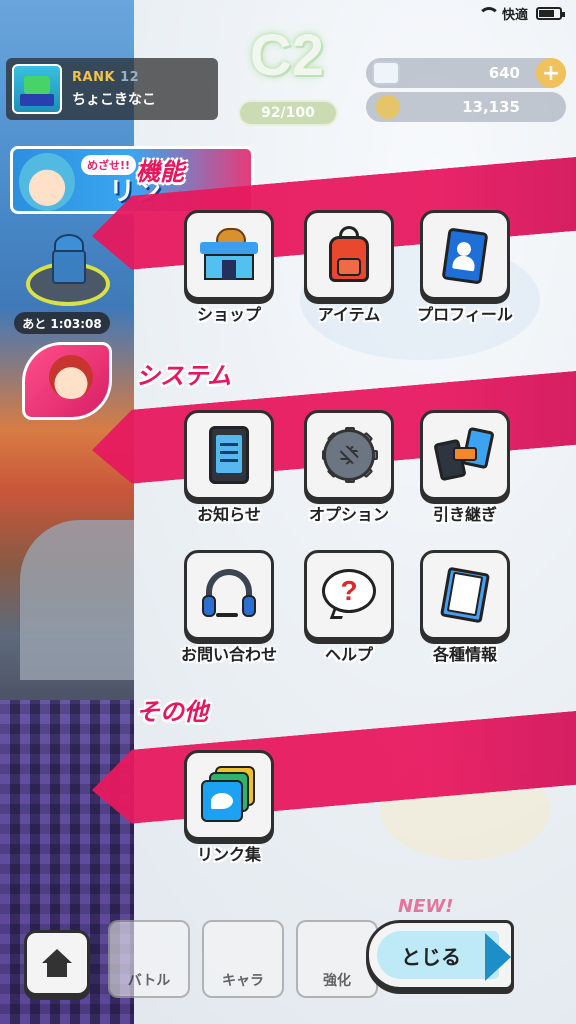  What do you see at coordinates (228, 654) in the screenshot?
I see `contact-label: お問い合わせ` at bounding box center [228, 654].